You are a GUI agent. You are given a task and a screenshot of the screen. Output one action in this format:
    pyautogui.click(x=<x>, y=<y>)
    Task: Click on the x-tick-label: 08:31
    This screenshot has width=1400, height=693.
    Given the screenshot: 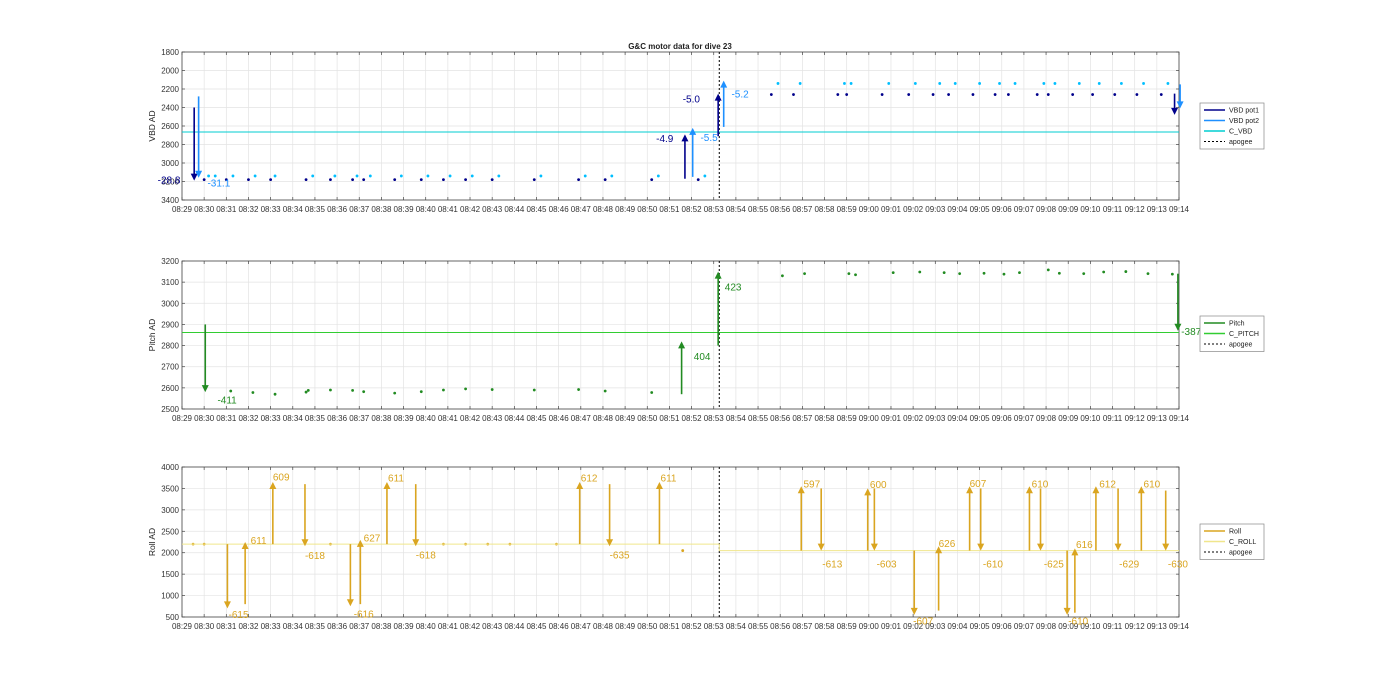 What is the action you would take?
    pyautogui.click(x=226, y=626)
    